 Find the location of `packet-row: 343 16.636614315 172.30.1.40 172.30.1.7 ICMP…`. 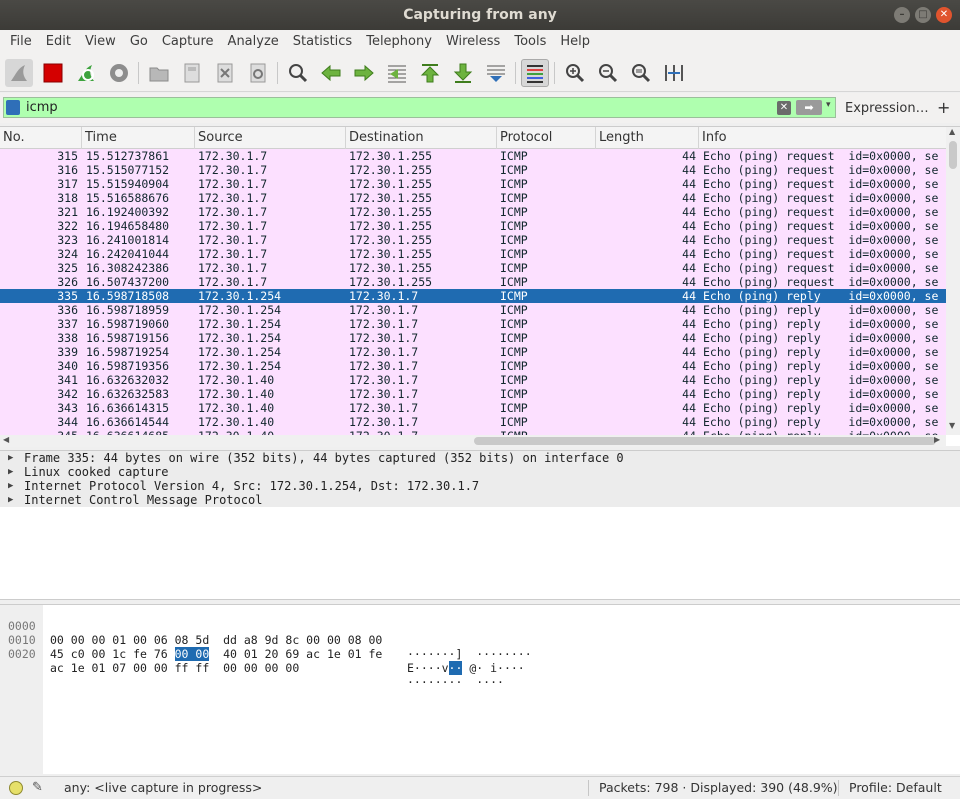

packet-row: 343 16.636614315 172.30.1.40 172.30.1.7 ICMP… is located at coordinates (473, 408).